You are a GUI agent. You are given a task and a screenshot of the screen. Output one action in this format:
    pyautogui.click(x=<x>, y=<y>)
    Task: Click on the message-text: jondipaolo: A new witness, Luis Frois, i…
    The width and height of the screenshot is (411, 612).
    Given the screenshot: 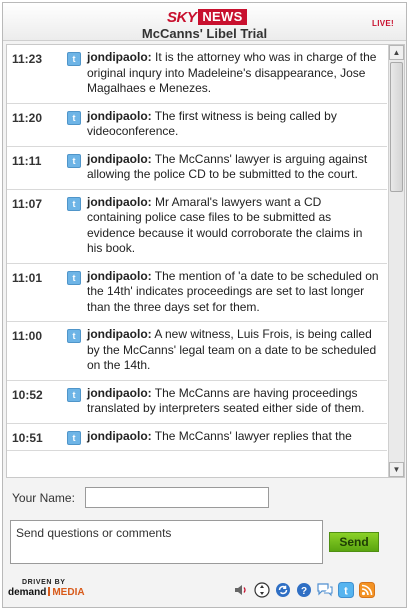 What is the action you would take?
    pyautogui.click(x=237, y=351)
    